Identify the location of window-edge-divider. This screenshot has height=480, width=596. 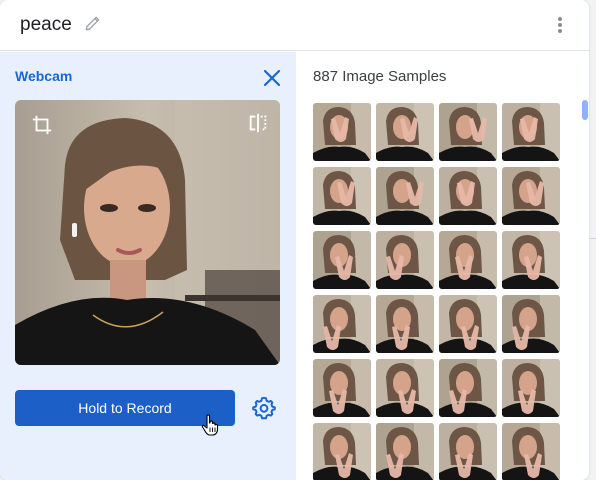
(592, 238).